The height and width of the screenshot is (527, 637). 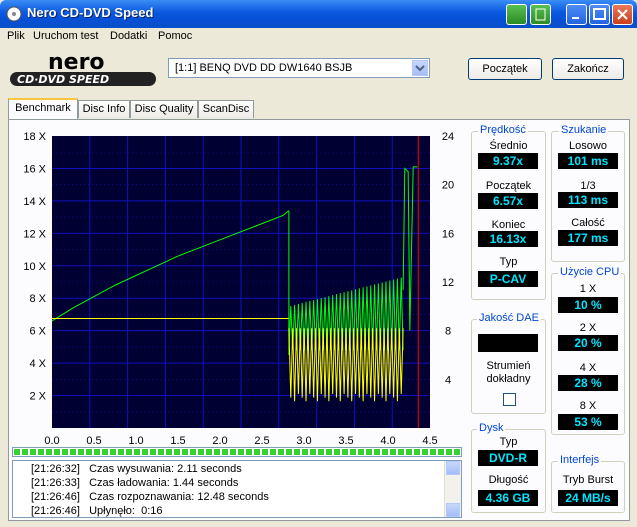 I want to click on y-right-tick: 16, so click(x=448, y=234).